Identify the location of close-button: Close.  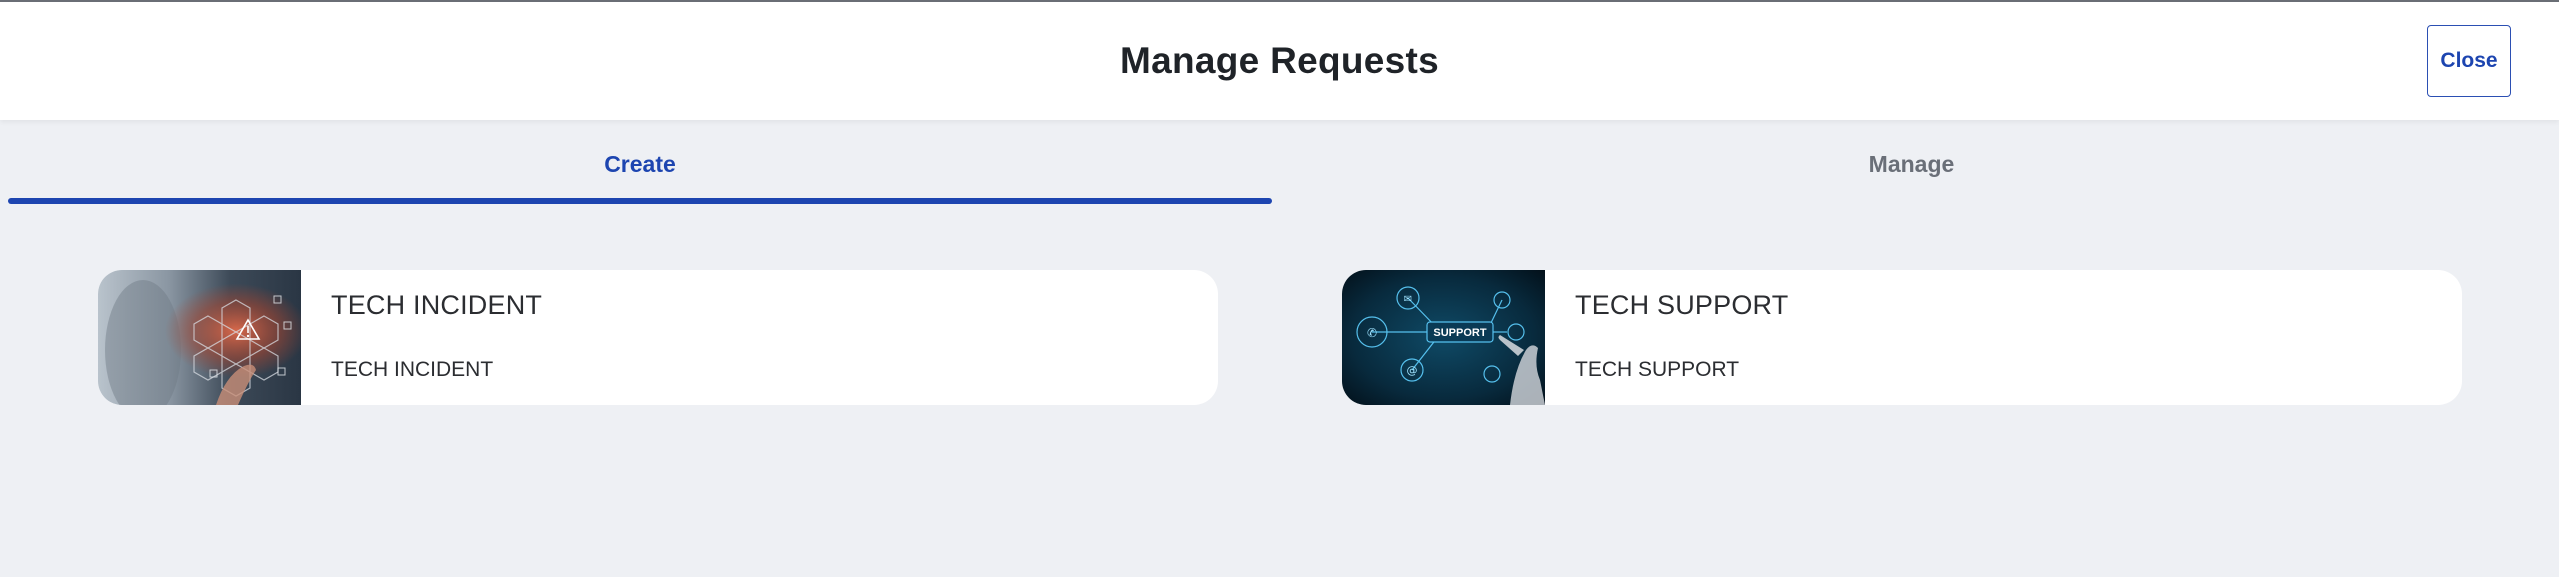
(2469, 61).